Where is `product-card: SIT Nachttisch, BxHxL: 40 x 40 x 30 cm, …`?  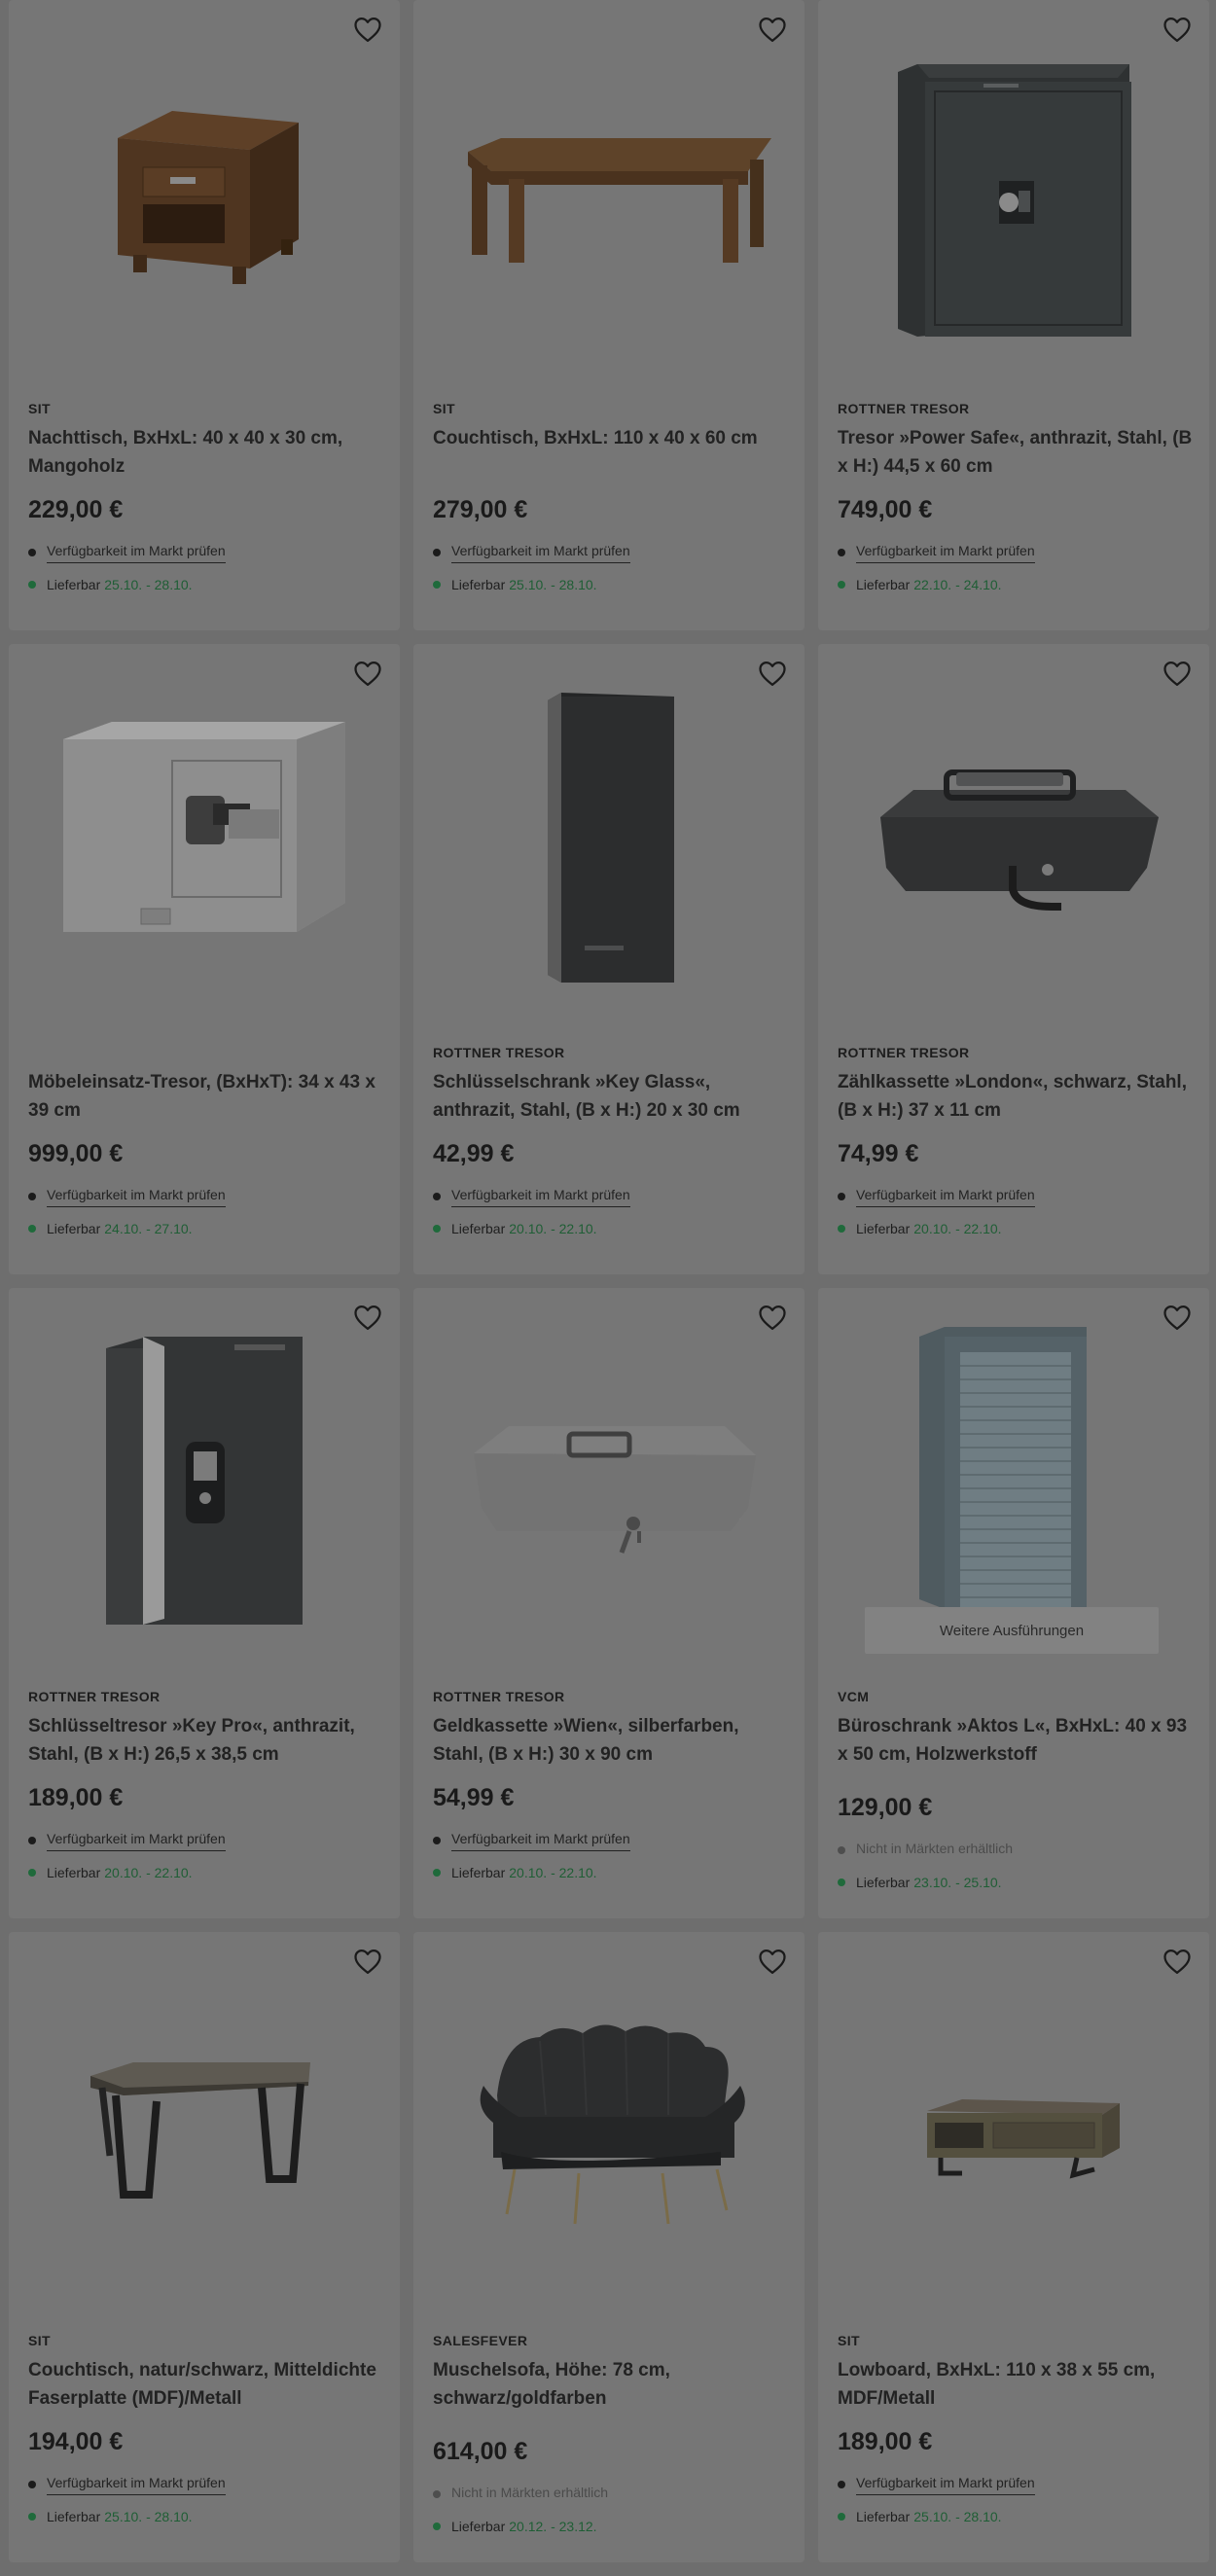
product-card: SIT Nachttisch, BxHxL: 40 x 40 x 30 cm, … is located at coordinates (204, 315).